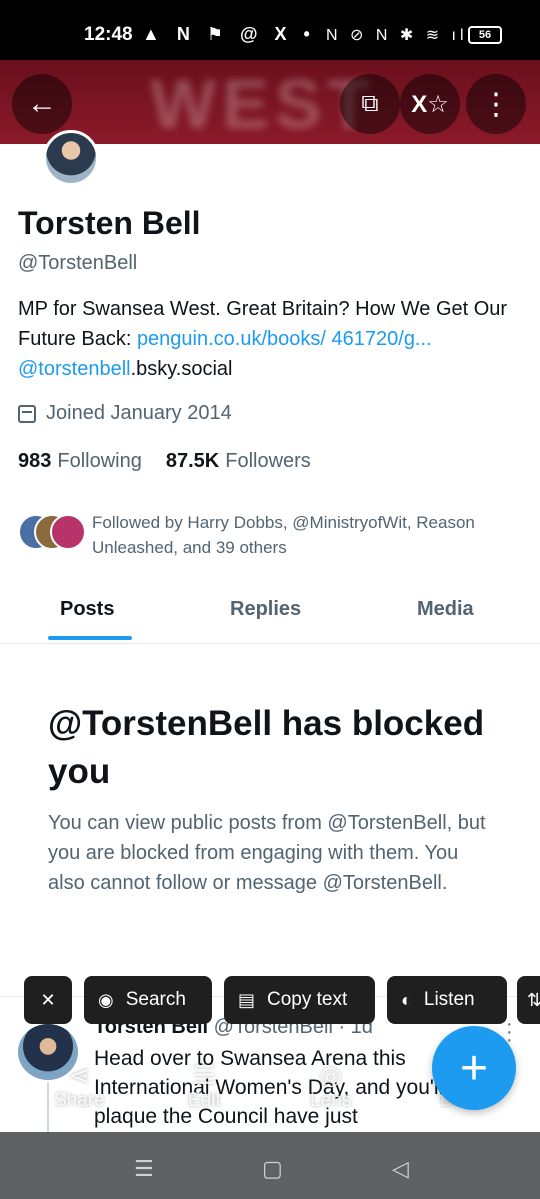 This screenshot has height=1199, width=540. I want to click on system-nav-bar: ☰ ▢ ◁, so click(270, 1165).